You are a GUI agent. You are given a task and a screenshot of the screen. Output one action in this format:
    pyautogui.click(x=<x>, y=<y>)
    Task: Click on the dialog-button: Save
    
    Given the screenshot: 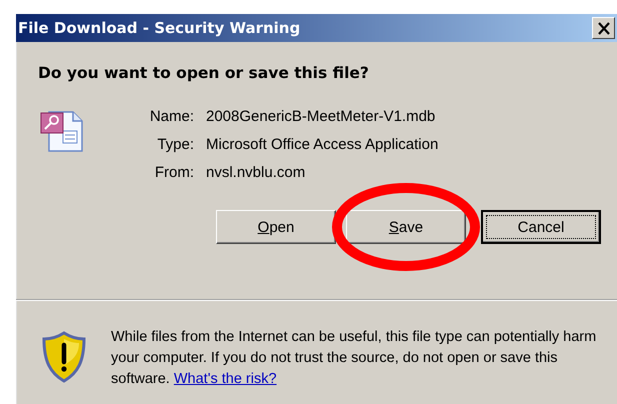 What is the action you would take?
    pyautogui.click(x=406, y=227)
    